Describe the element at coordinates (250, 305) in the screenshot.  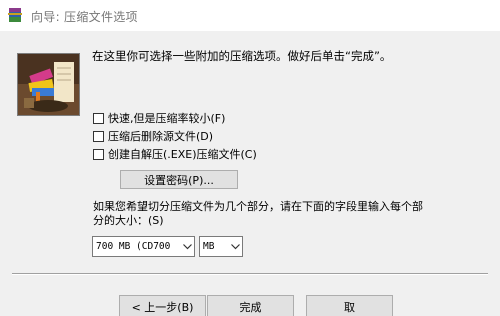
I see `finish-button: 完成` at that location.